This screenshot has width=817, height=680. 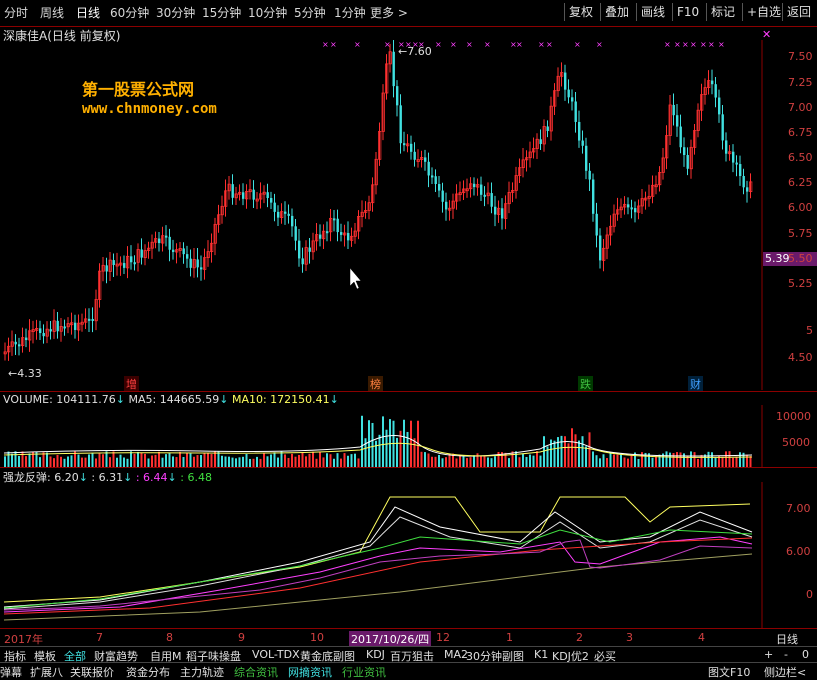 What do you see at coordinates (798, 12) in the screenshot?
I see `back-button: 返回` at bounding box center [798, 12].